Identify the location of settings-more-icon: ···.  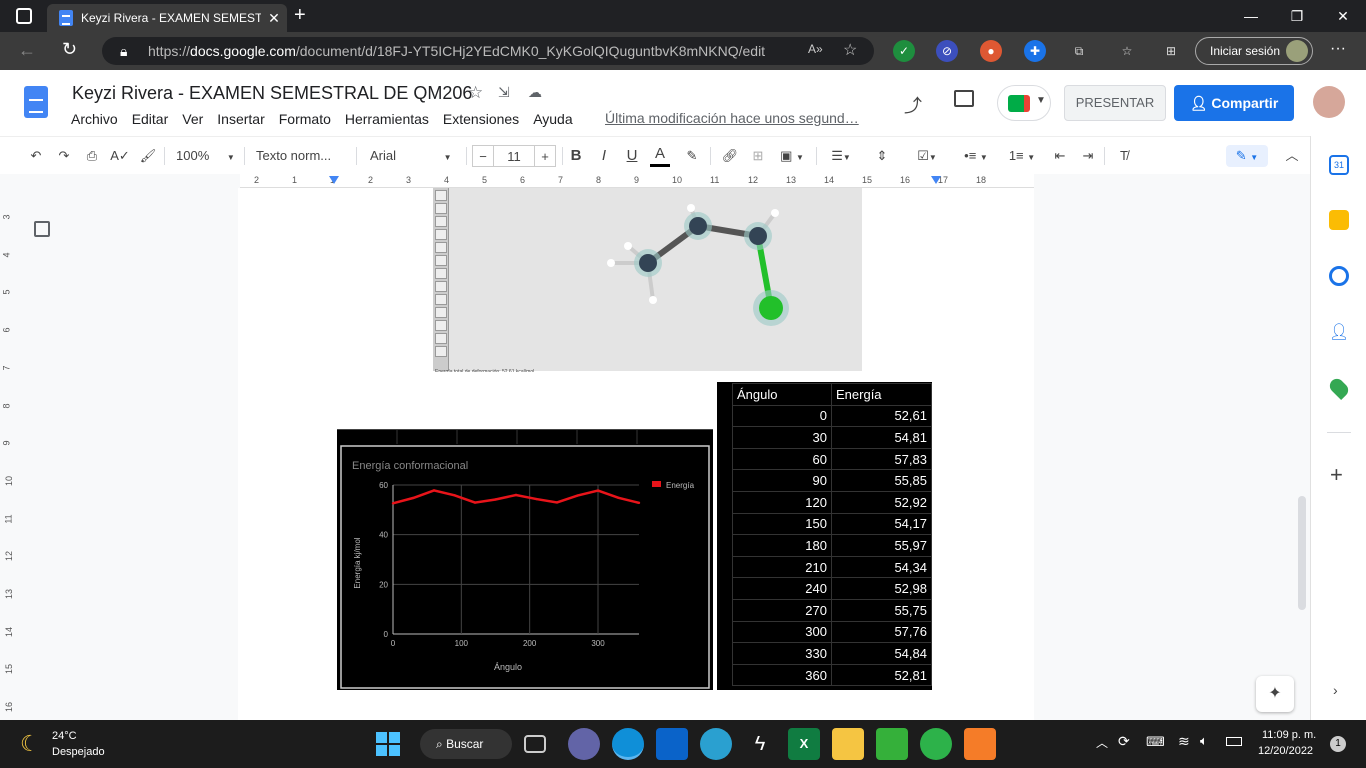
(1338, 49).